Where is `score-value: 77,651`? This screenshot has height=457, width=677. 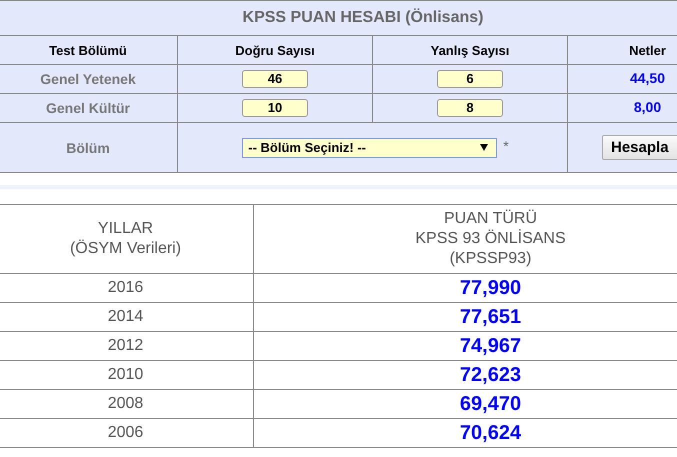 score-value: 77,651 is located at coordinates (491, 317).